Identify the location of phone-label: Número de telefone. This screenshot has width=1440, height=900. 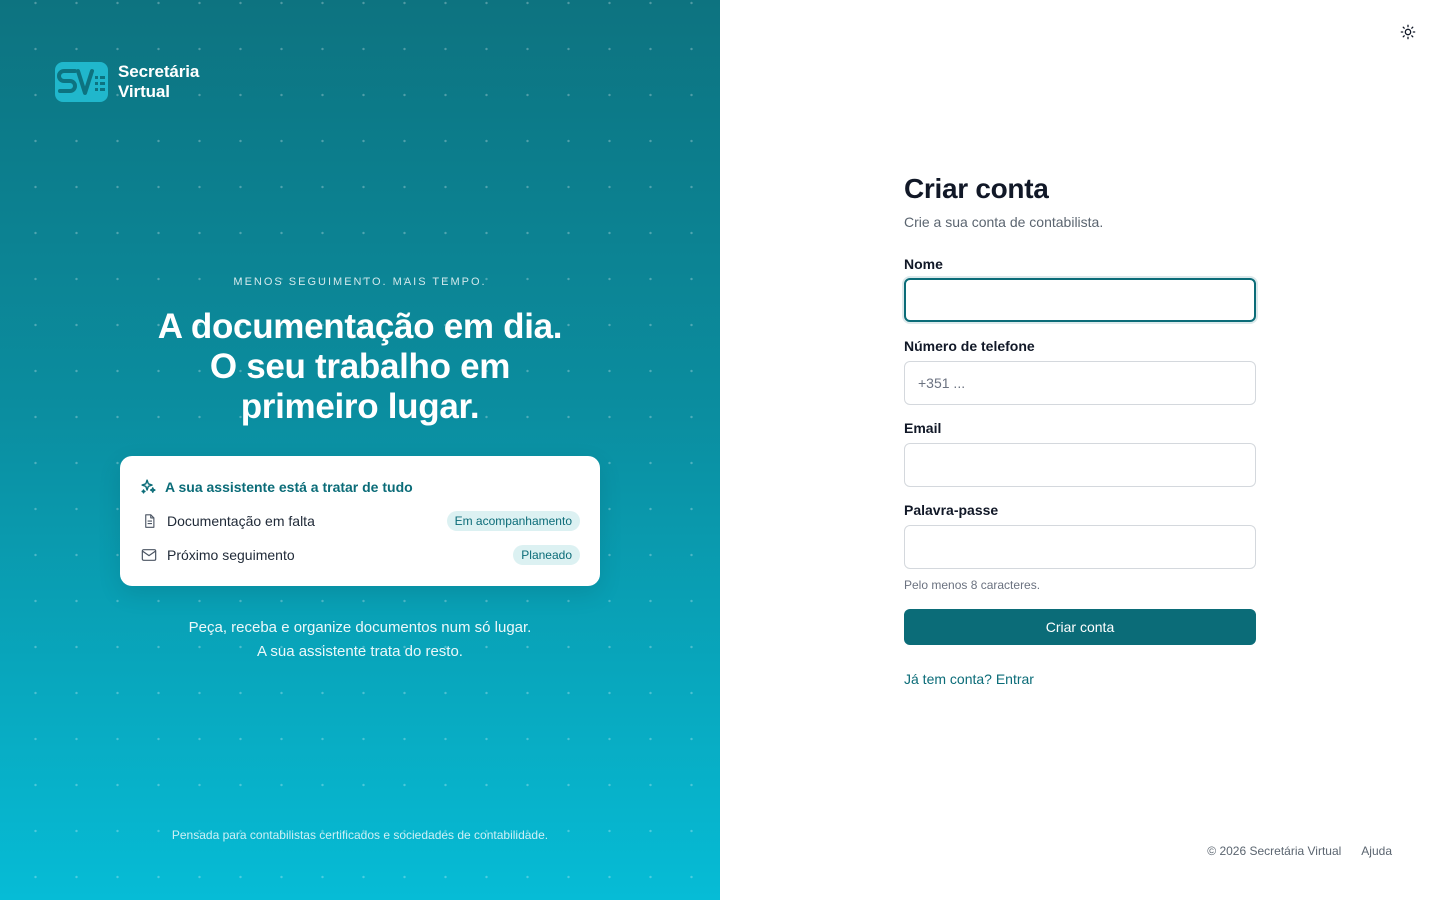
(969, 346).